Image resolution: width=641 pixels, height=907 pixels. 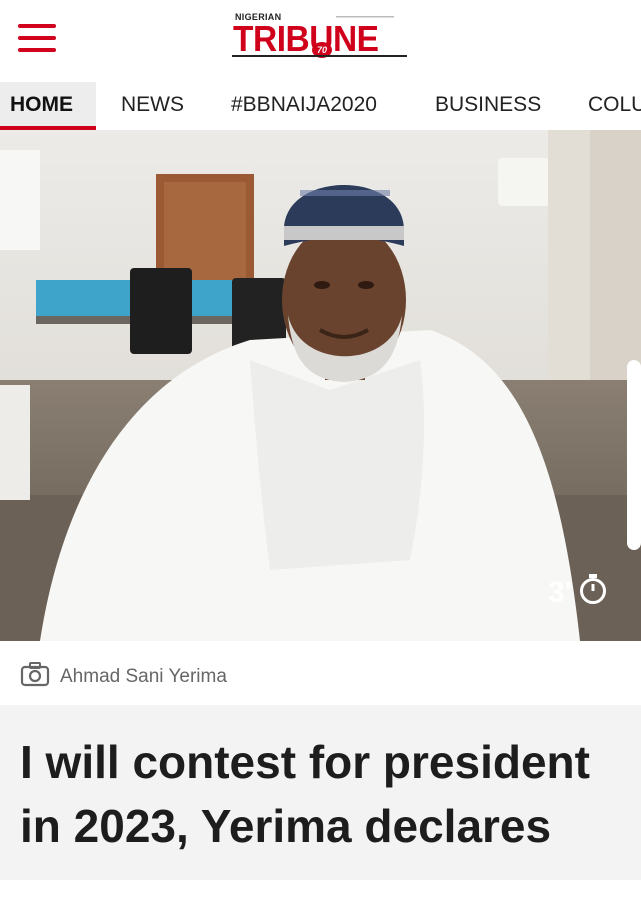 What do you see at coordinates (35, 677) in the screenshot?
I see `camera-icon` at bounding box center [35, 677].